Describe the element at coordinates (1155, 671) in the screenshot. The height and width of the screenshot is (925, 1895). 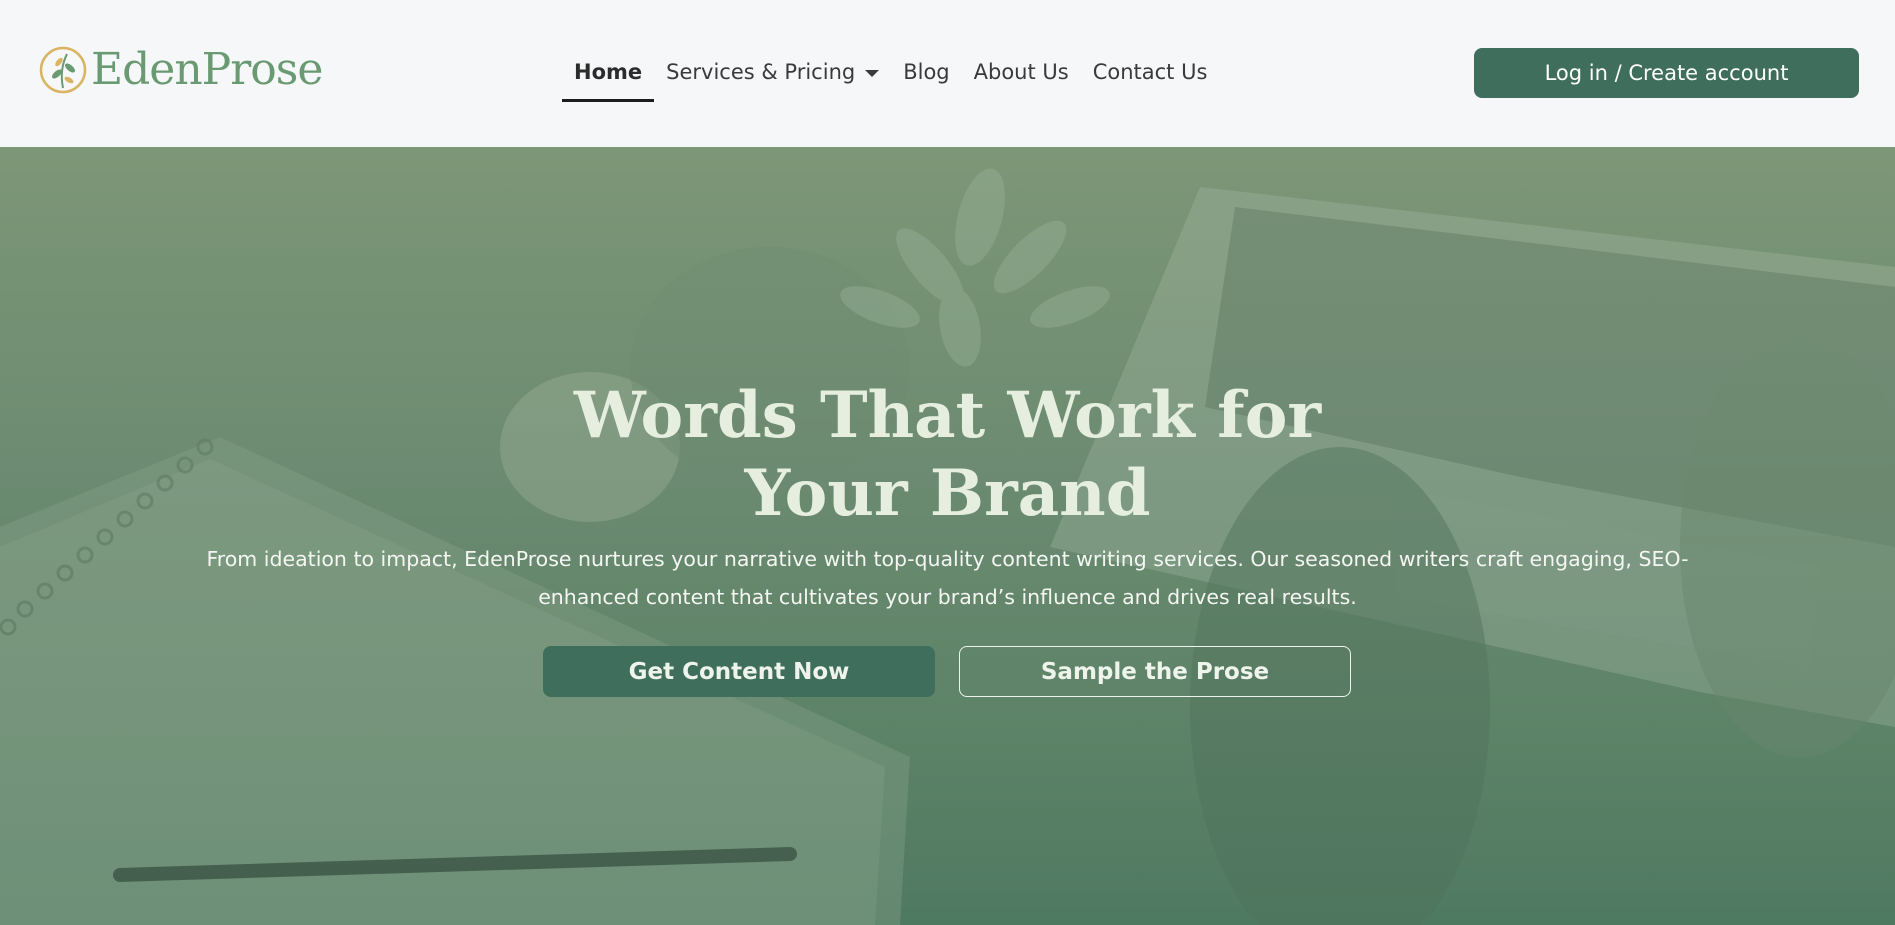
I see `sample-the-prose-button: Sample the Prose` at that location.